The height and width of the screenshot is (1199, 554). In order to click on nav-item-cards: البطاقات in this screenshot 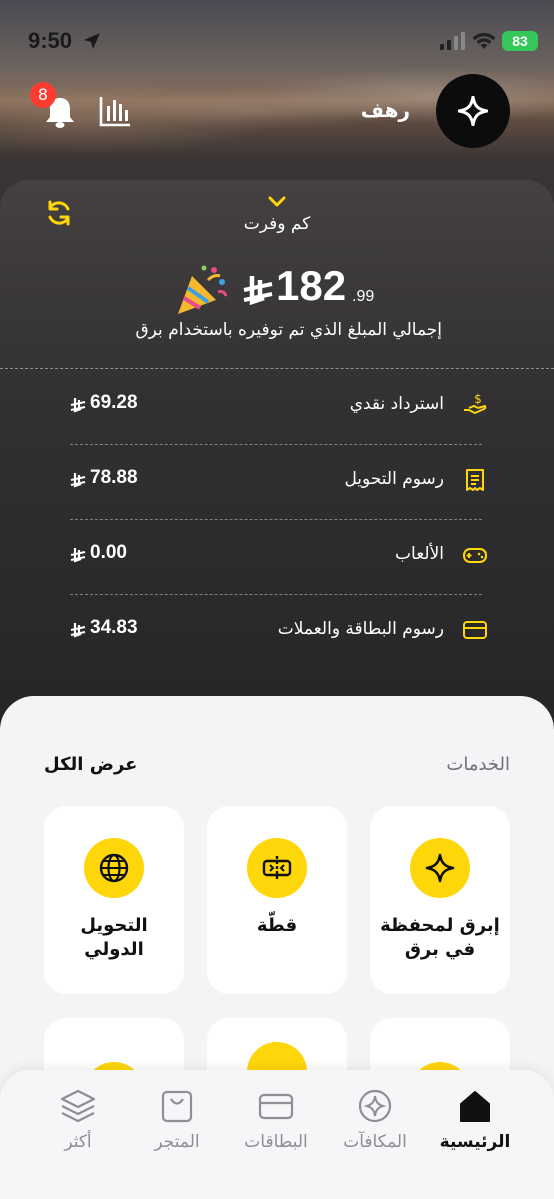, I will do `click(276, 1123)`.